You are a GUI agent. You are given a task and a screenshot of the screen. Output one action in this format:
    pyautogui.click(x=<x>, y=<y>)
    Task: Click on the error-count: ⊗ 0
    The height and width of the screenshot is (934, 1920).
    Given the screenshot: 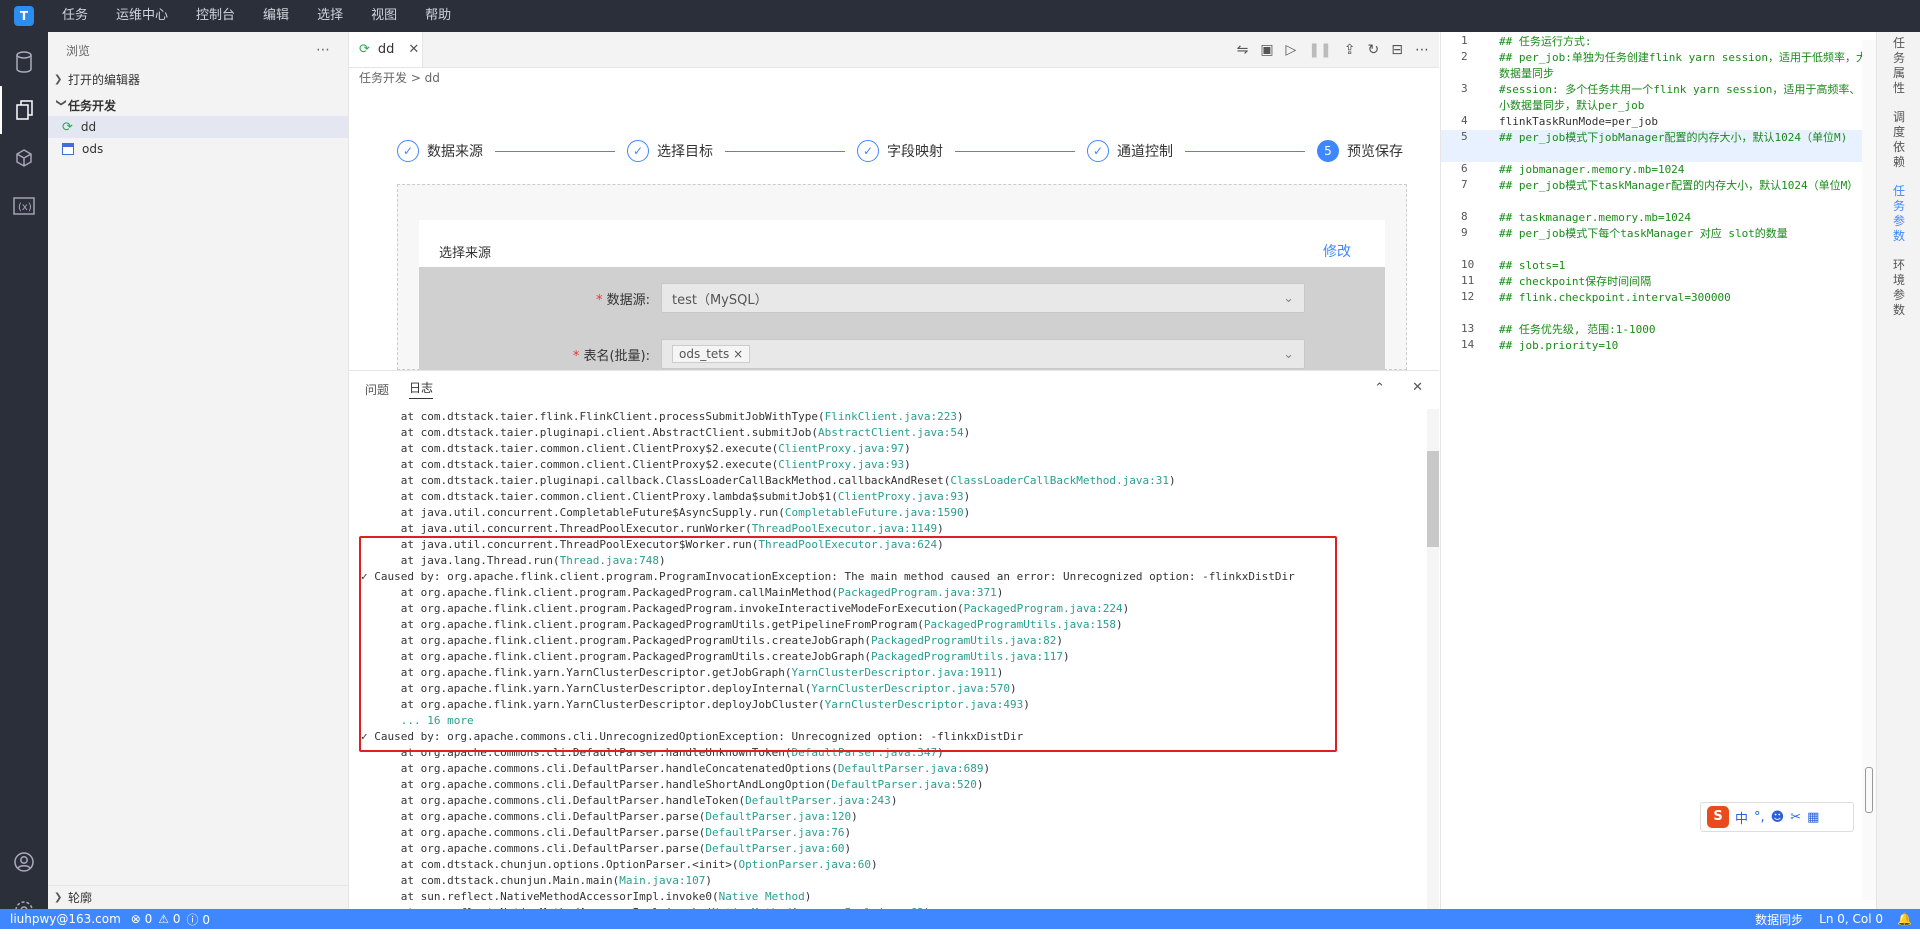 What is the action you would take?
    pyautogui.click(x=142, y=919)
    